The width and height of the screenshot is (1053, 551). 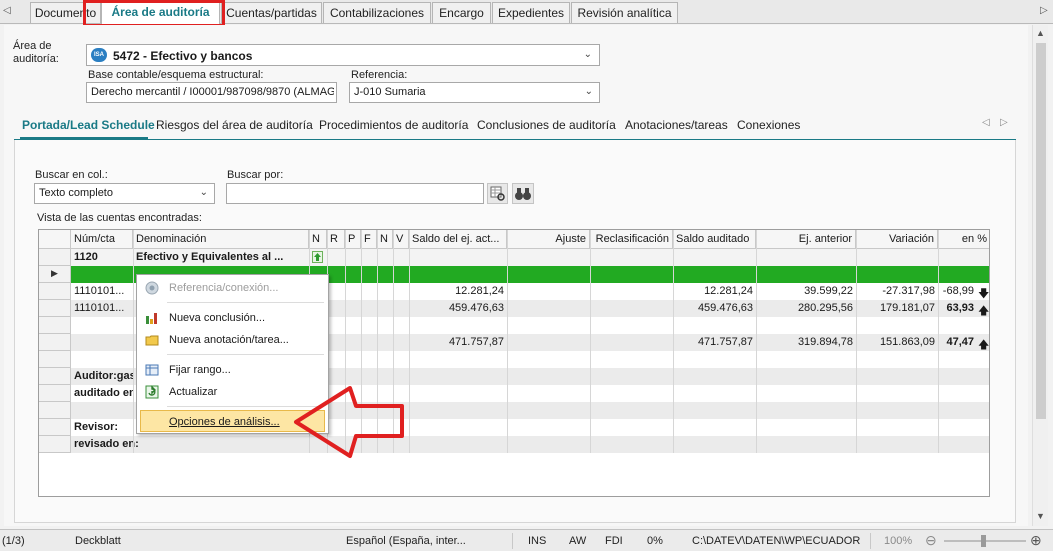 I want to click on annotation-arrow-icon, so click(x=349, y=422).